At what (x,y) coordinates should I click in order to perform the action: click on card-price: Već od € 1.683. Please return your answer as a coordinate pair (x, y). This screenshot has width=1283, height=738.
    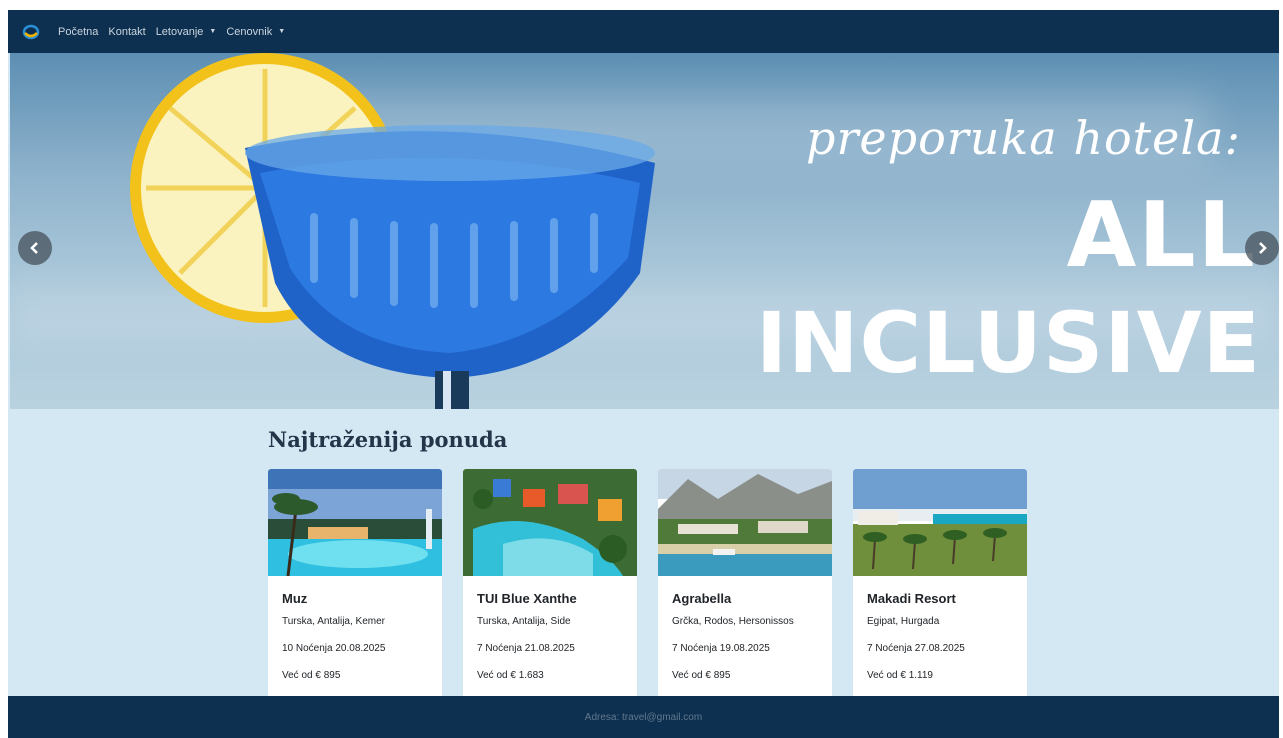
    Looking at the image, I should click on (510, 675).